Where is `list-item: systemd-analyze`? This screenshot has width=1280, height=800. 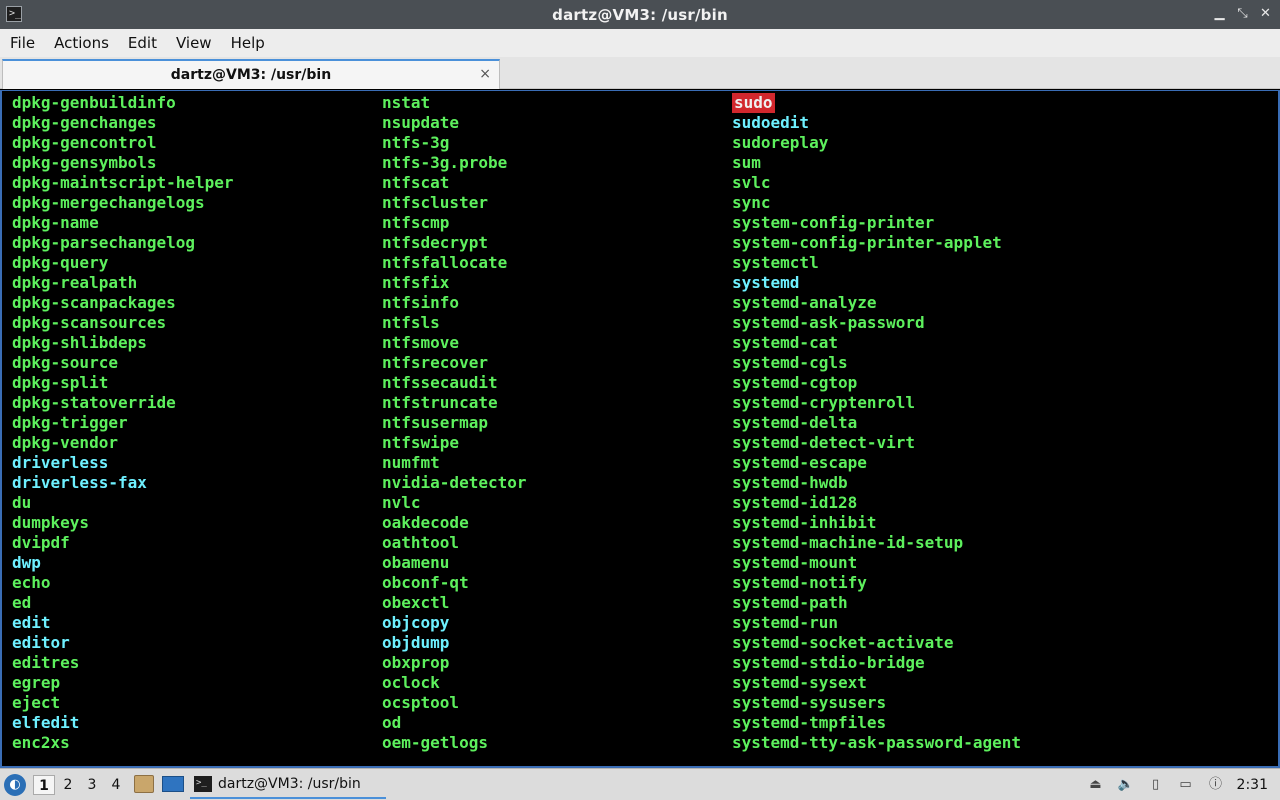 list-item: systemd-analyze is located at coordinates (876, 303).